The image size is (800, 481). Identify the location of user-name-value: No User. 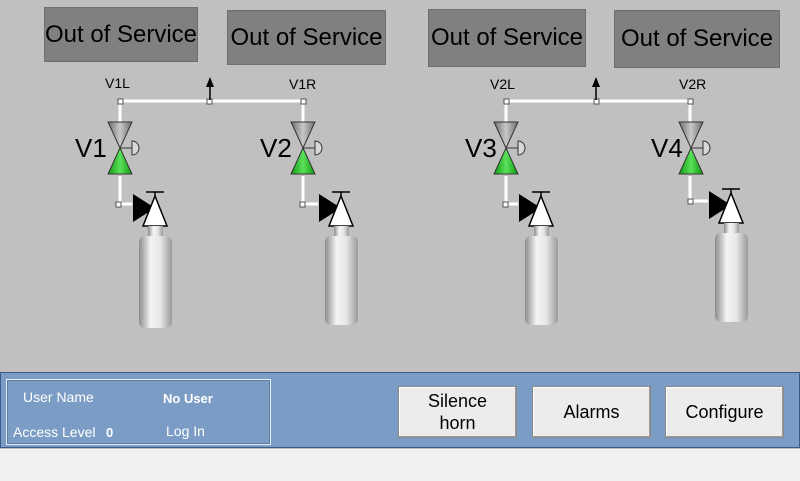
(188, 398).